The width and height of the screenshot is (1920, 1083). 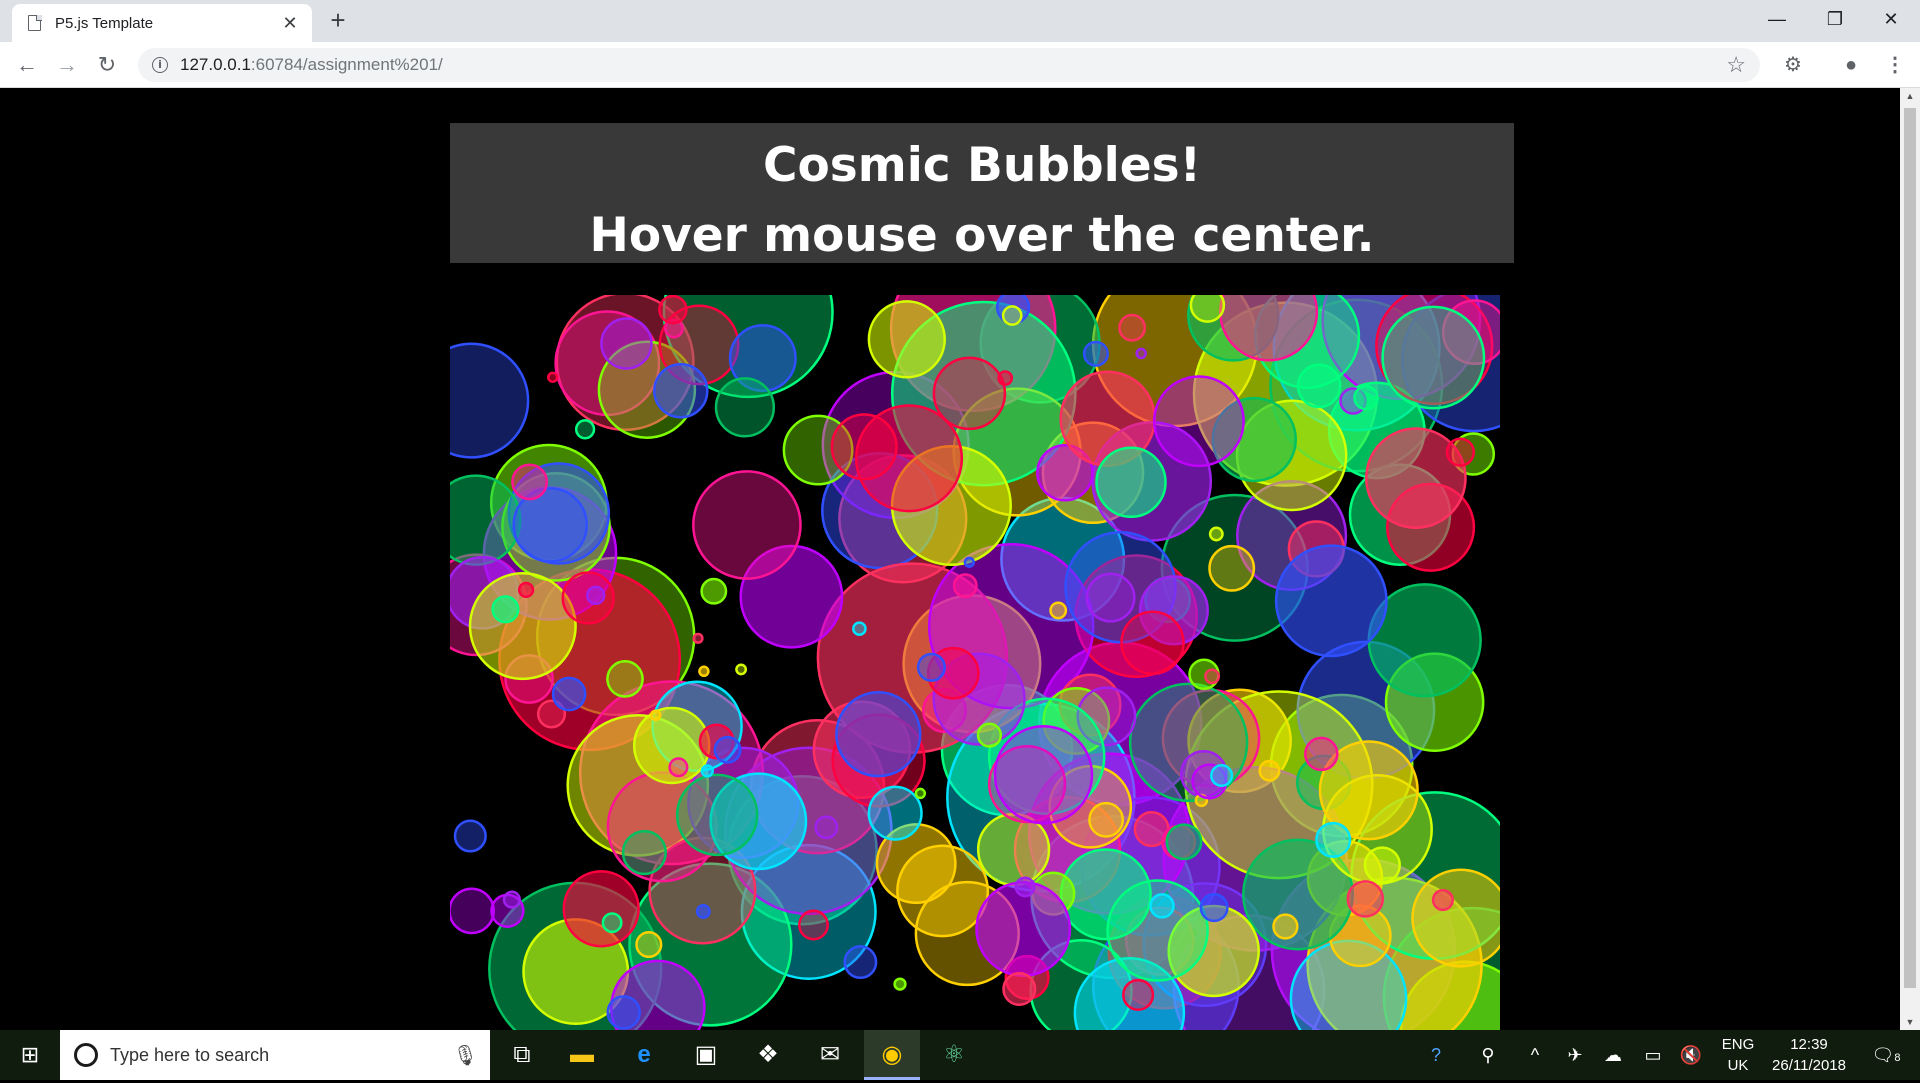 I want to click on url-text: 127.0.0.1:60784/assignment%201/, so click(x=311, y=65).